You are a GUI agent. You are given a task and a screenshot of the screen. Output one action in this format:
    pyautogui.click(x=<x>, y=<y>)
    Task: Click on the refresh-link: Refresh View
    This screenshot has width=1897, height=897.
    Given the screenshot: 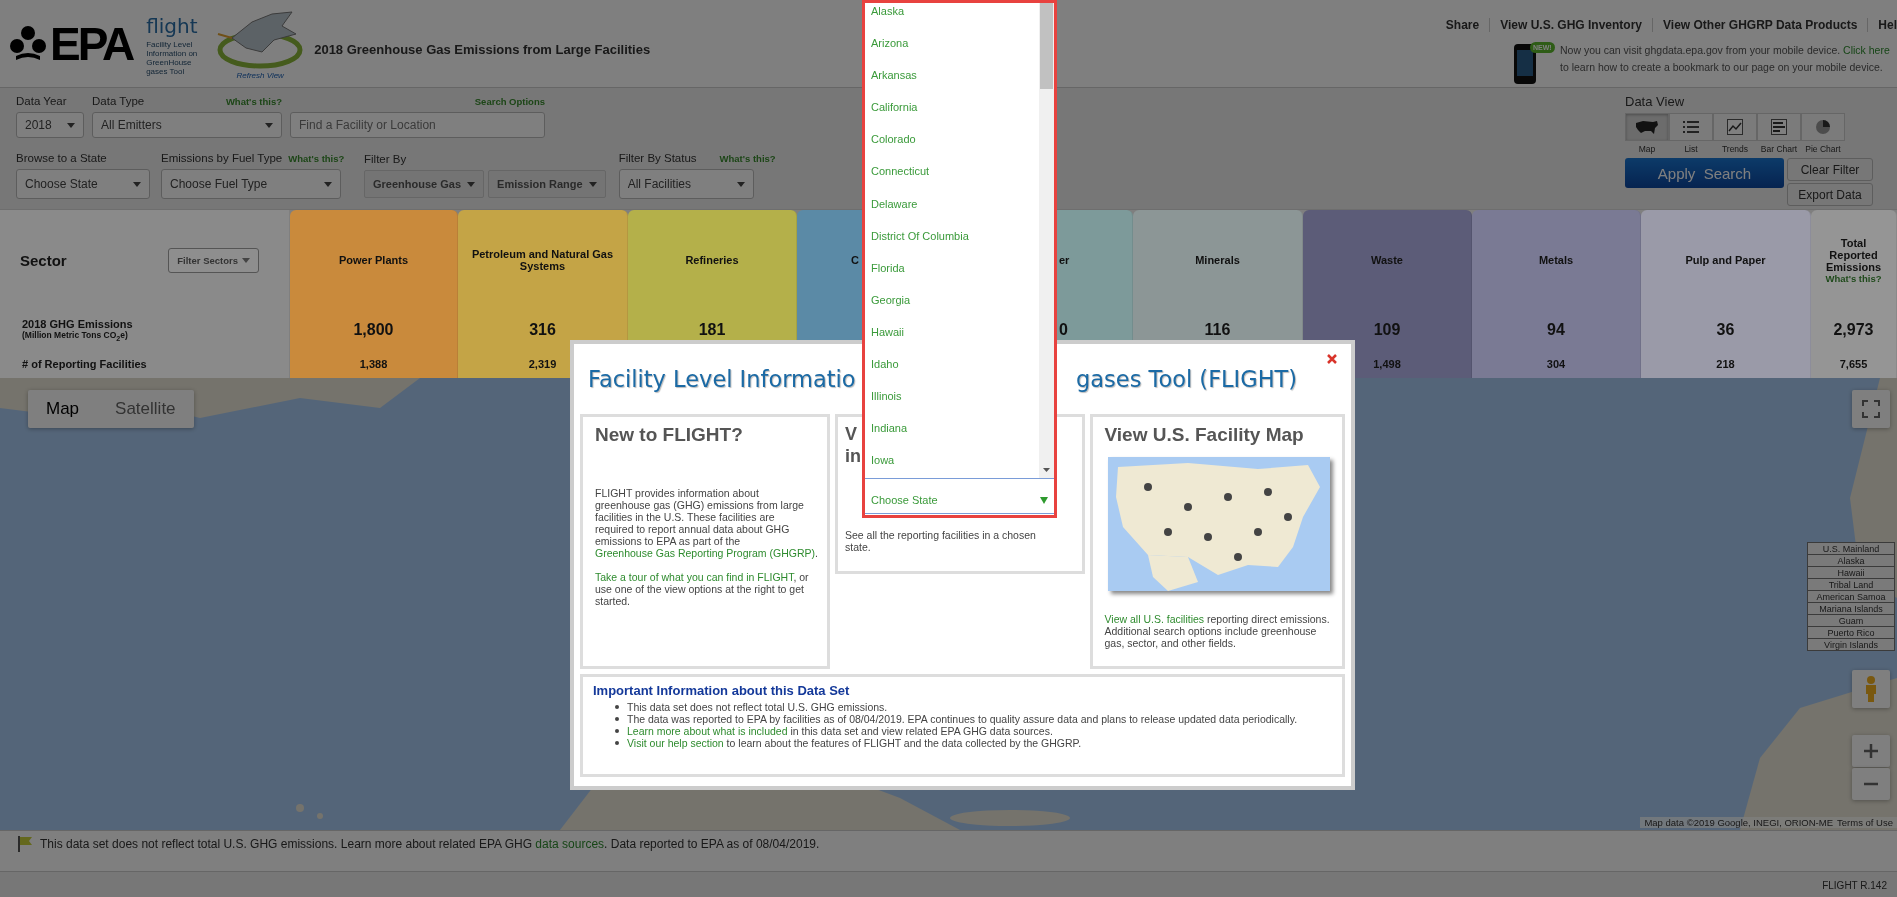 What is the action you would take?
    pyautogui.click(x=260, y=75)
    